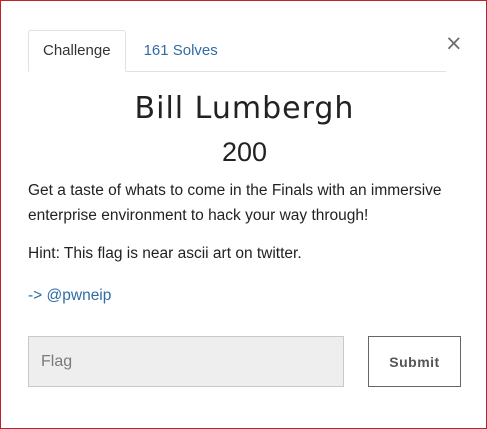 The width and height of the screenshot is (487, 429). Describe the element at coordinates (414, 361) in the screenshot. I see `submit-button: Submit` at that location.